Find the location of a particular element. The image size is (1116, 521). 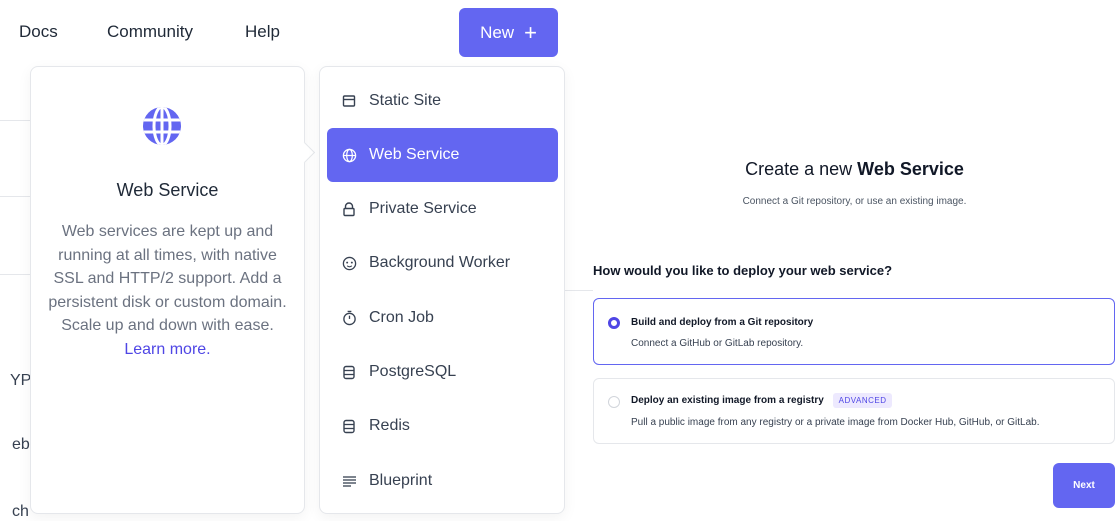

menu-item-redis: Redis is located at coordinates (442, 426).